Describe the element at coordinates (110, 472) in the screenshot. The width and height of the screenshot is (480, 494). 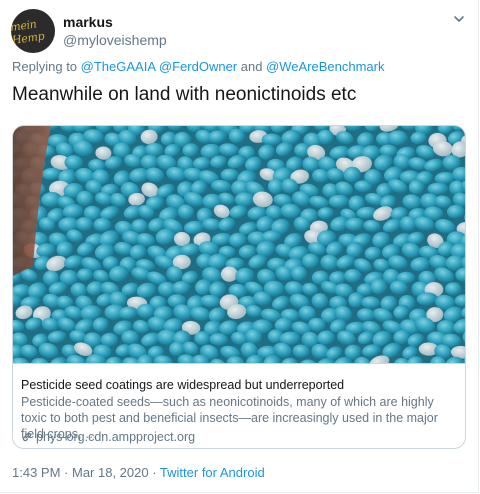
I see `tweet-date: Mar 18, 2020` at that location.